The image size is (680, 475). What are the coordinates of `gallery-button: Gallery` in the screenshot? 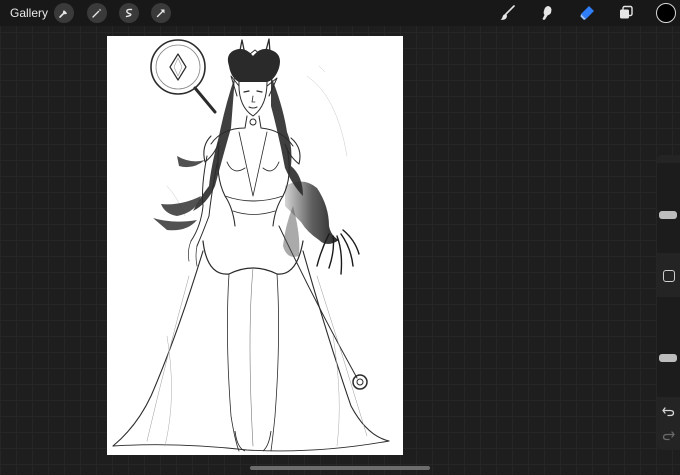 It's located at (29, 13).